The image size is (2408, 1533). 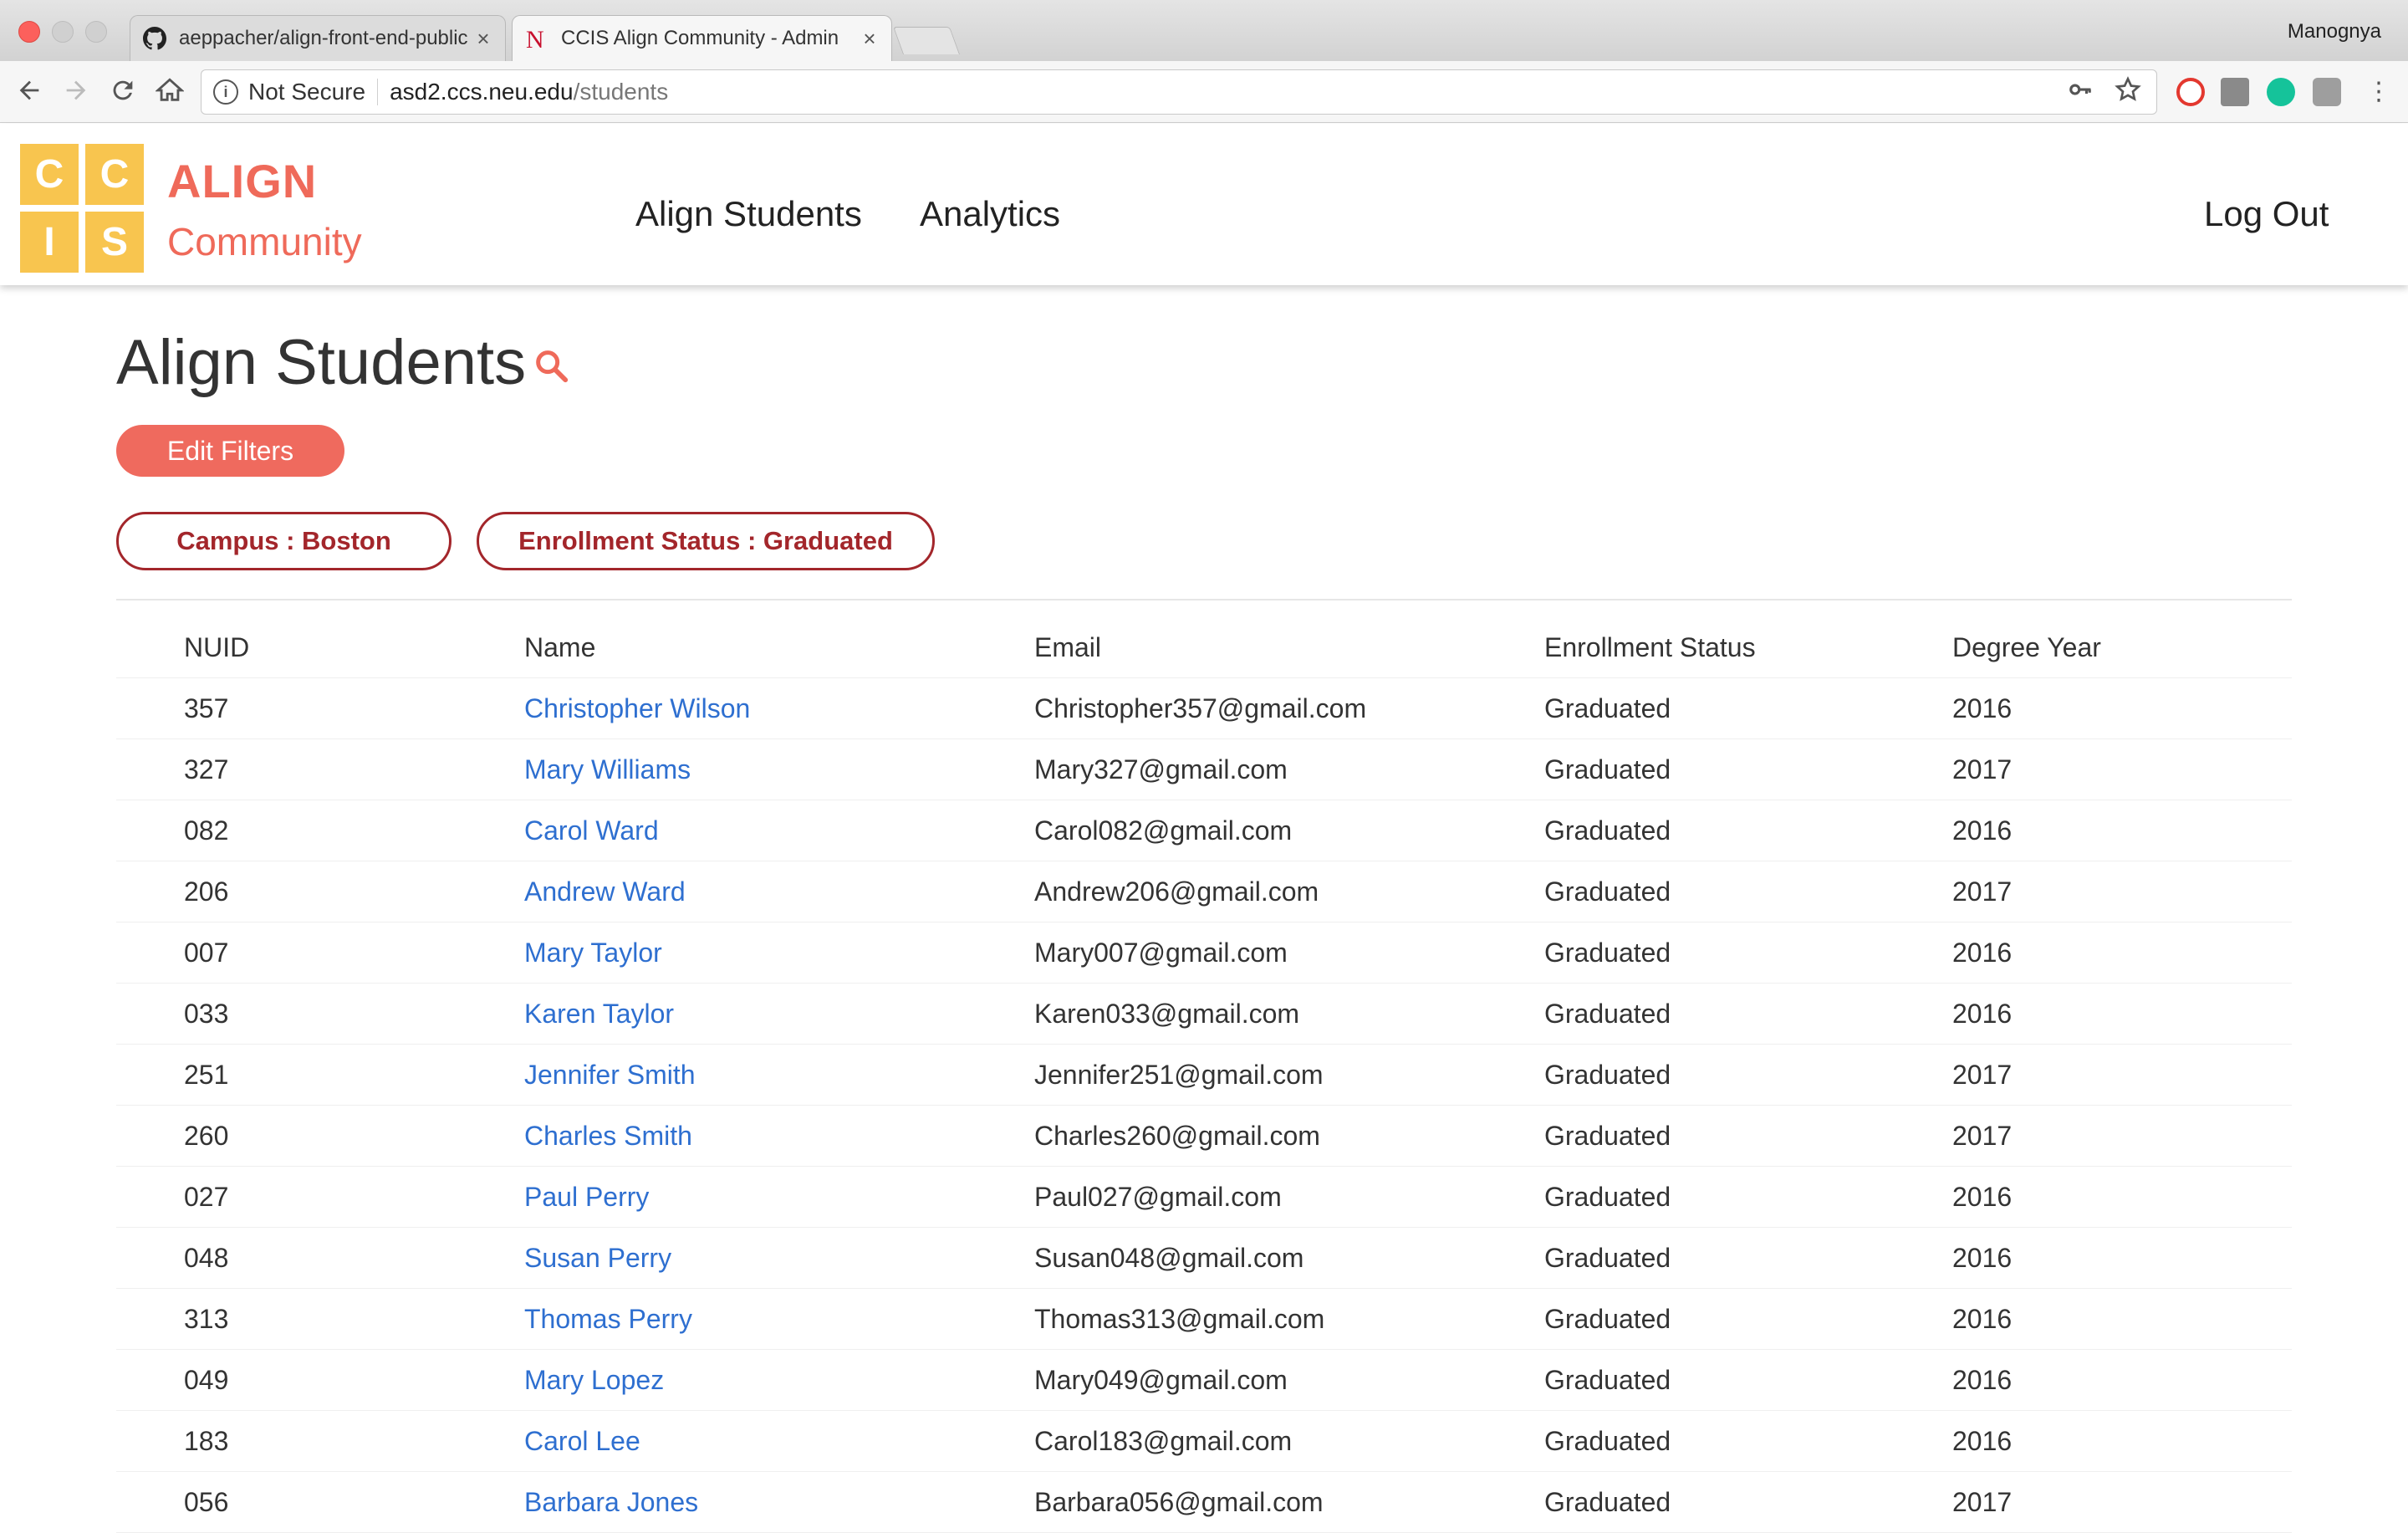 I want to click on star-icon, so click(x=2128, y=93).